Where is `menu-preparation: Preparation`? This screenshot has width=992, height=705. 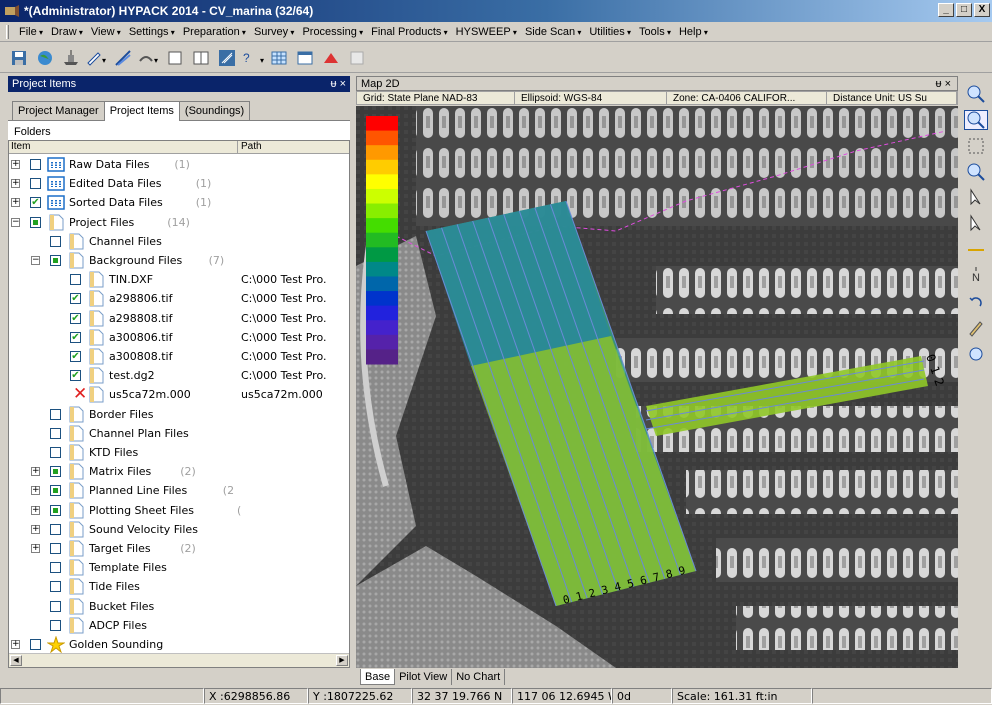
menu-preparation: Preparation is located at coordinates (214, 32).